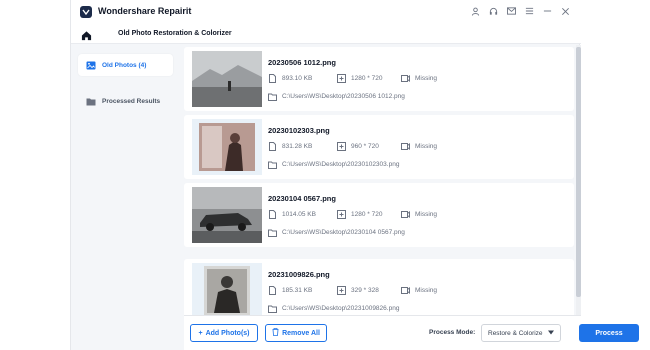 The height and width of the screenshot is (350, 650). I want to click on file-resolution: 329 * 328, so click(358, 290).